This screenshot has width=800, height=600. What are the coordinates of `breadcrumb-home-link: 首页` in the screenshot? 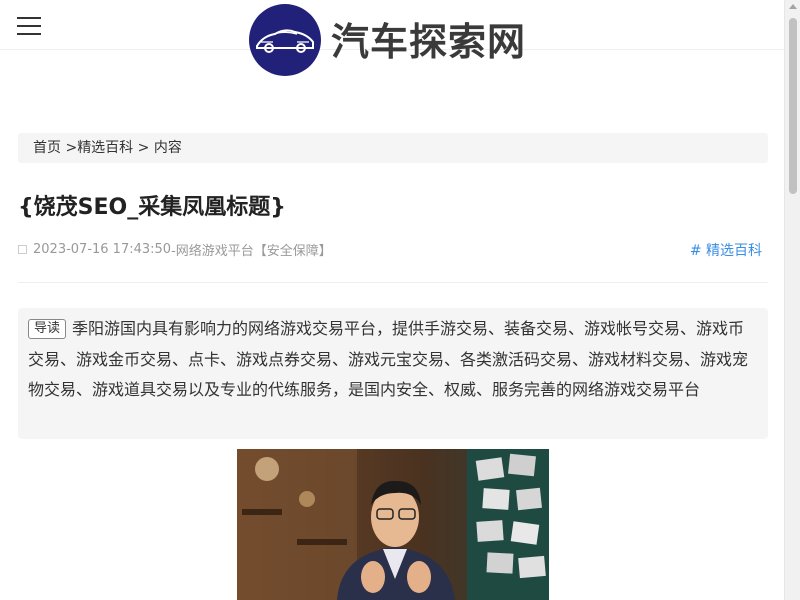 It's located at (47, 148).